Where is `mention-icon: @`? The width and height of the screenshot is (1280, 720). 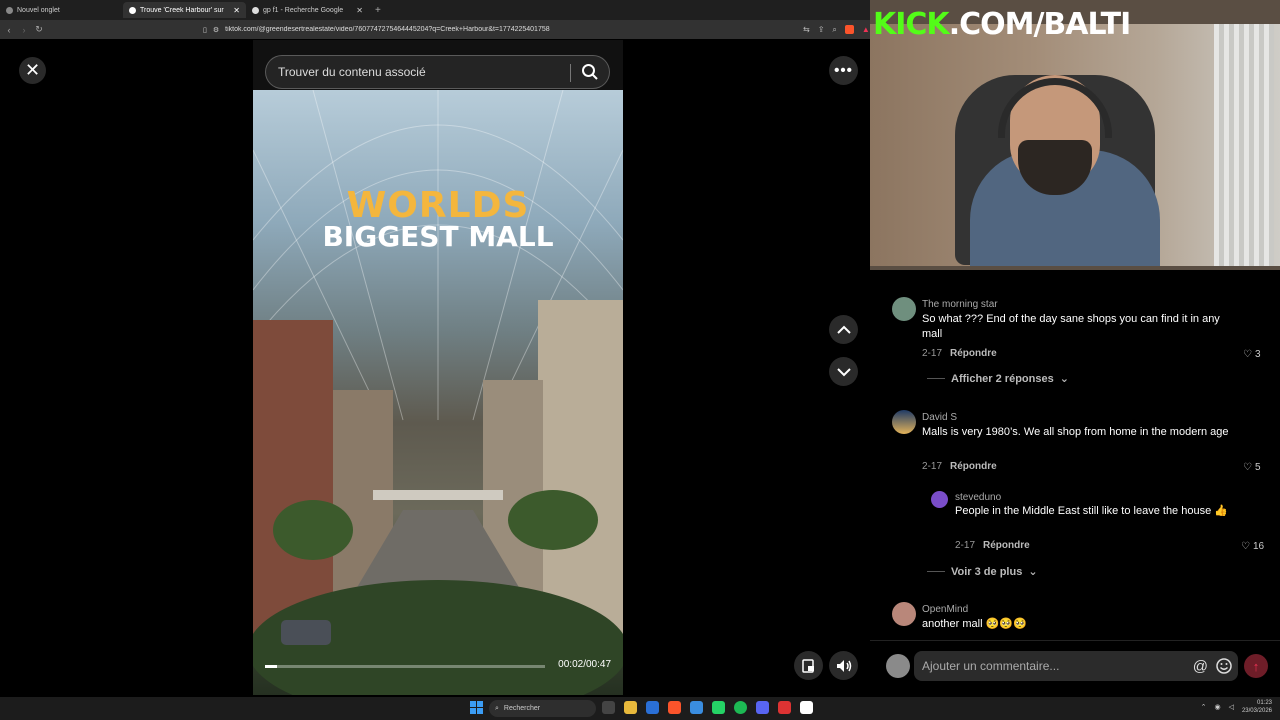 mention-icon: @ is located at coordinates (1200, 666).